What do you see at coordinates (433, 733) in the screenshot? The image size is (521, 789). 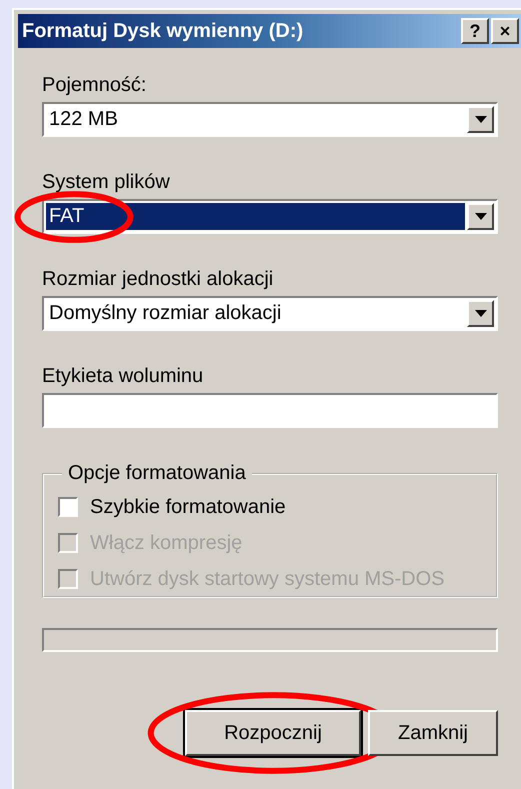 I see `dialog-button: Zamknij` at bounding box center [433, 733].